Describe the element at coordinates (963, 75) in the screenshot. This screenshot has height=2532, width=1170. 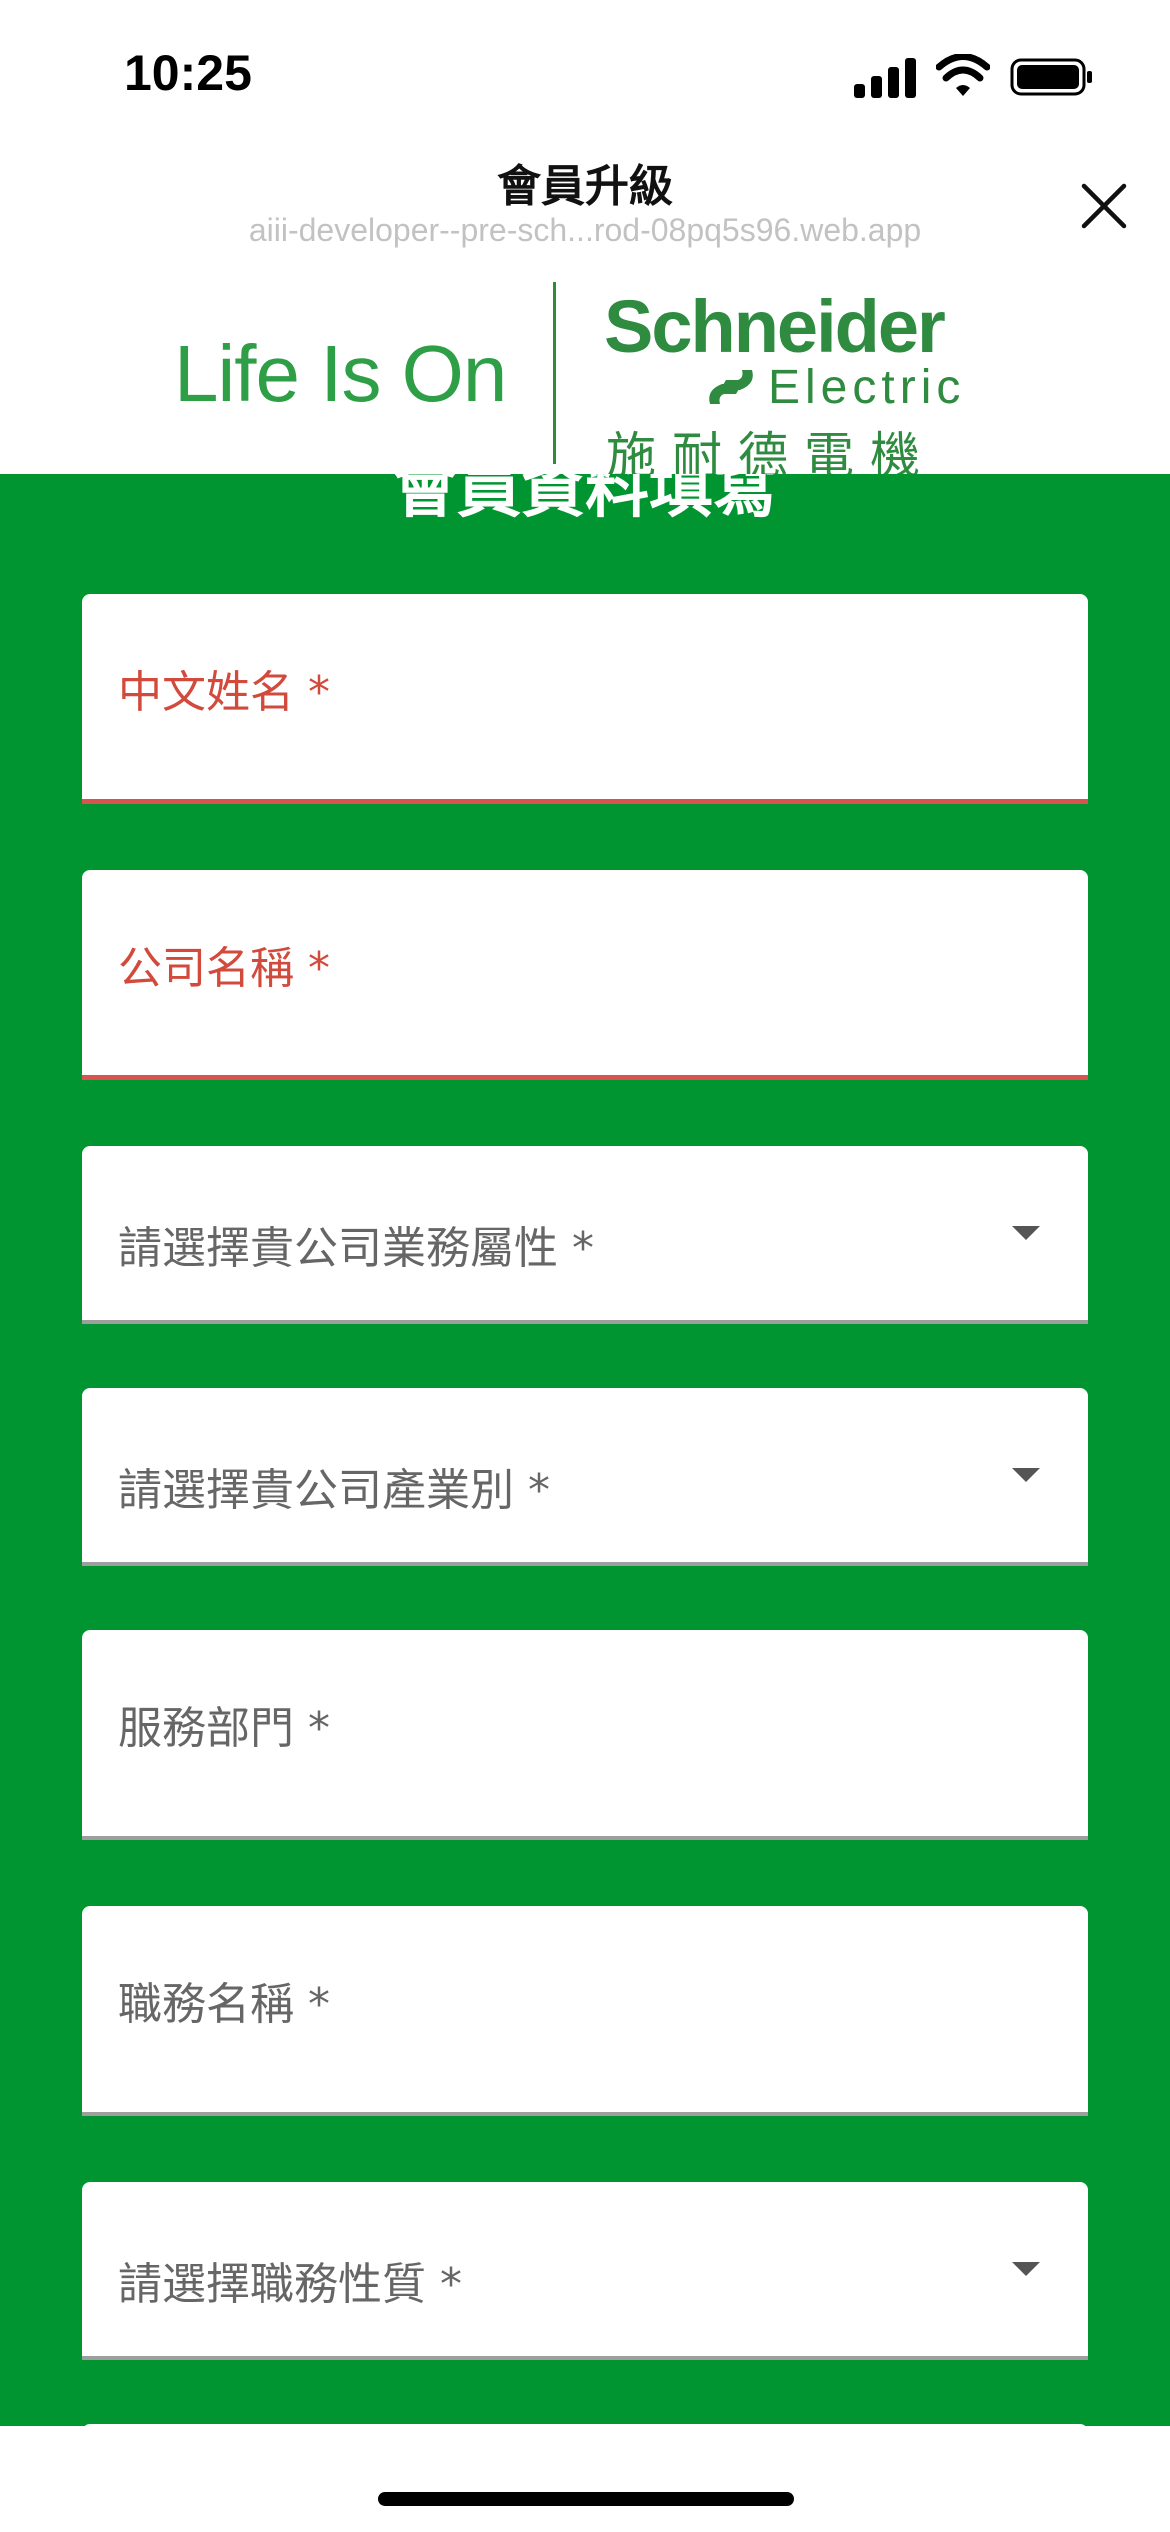
I see `wifi-icon` at that location.